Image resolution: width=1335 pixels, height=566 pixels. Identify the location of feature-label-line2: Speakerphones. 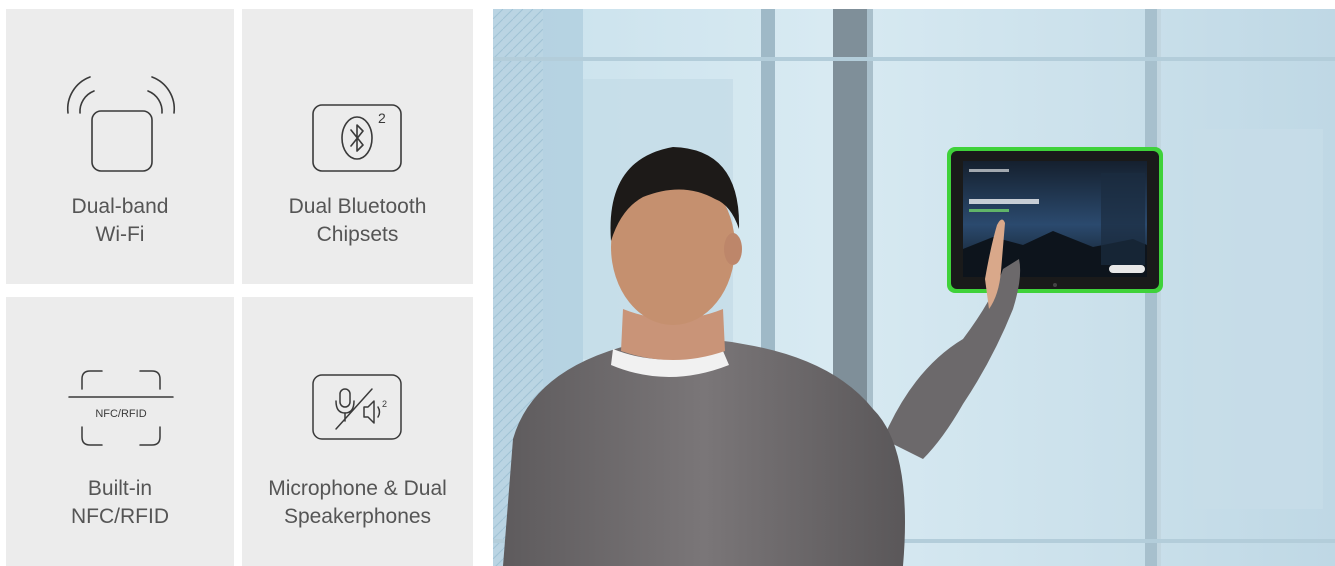
(357, 516).